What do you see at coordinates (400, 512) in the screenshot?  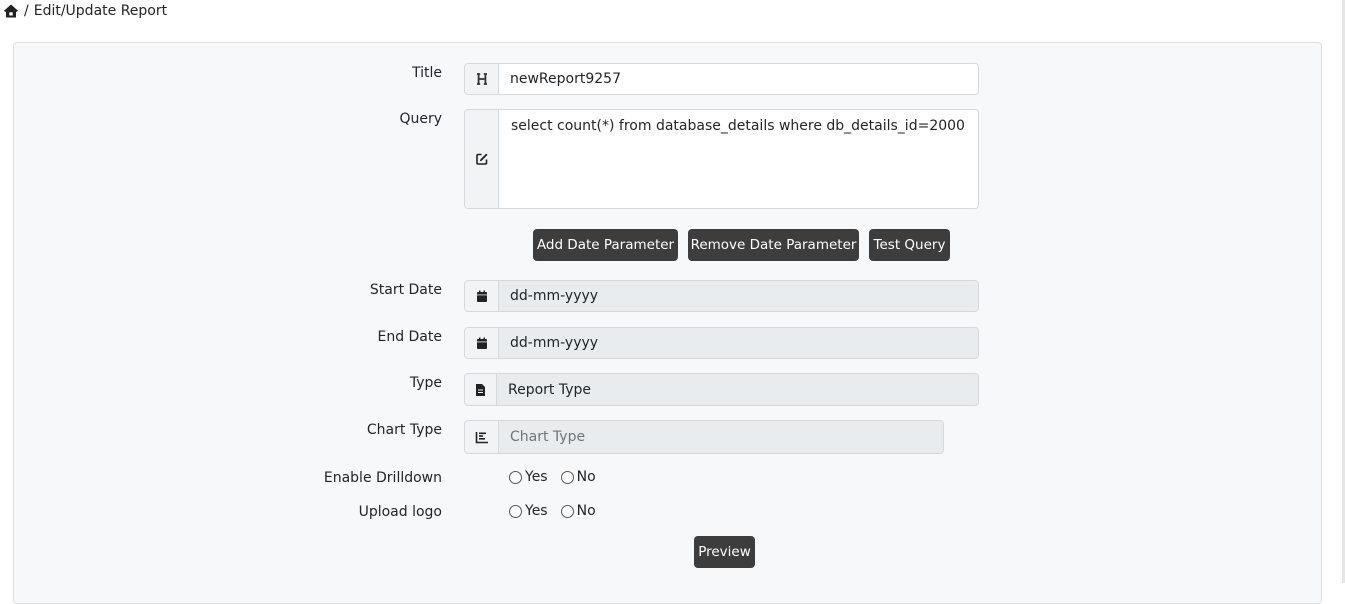 I see `upload-logo-label: Upload logo` at bounding box center [400, 512].